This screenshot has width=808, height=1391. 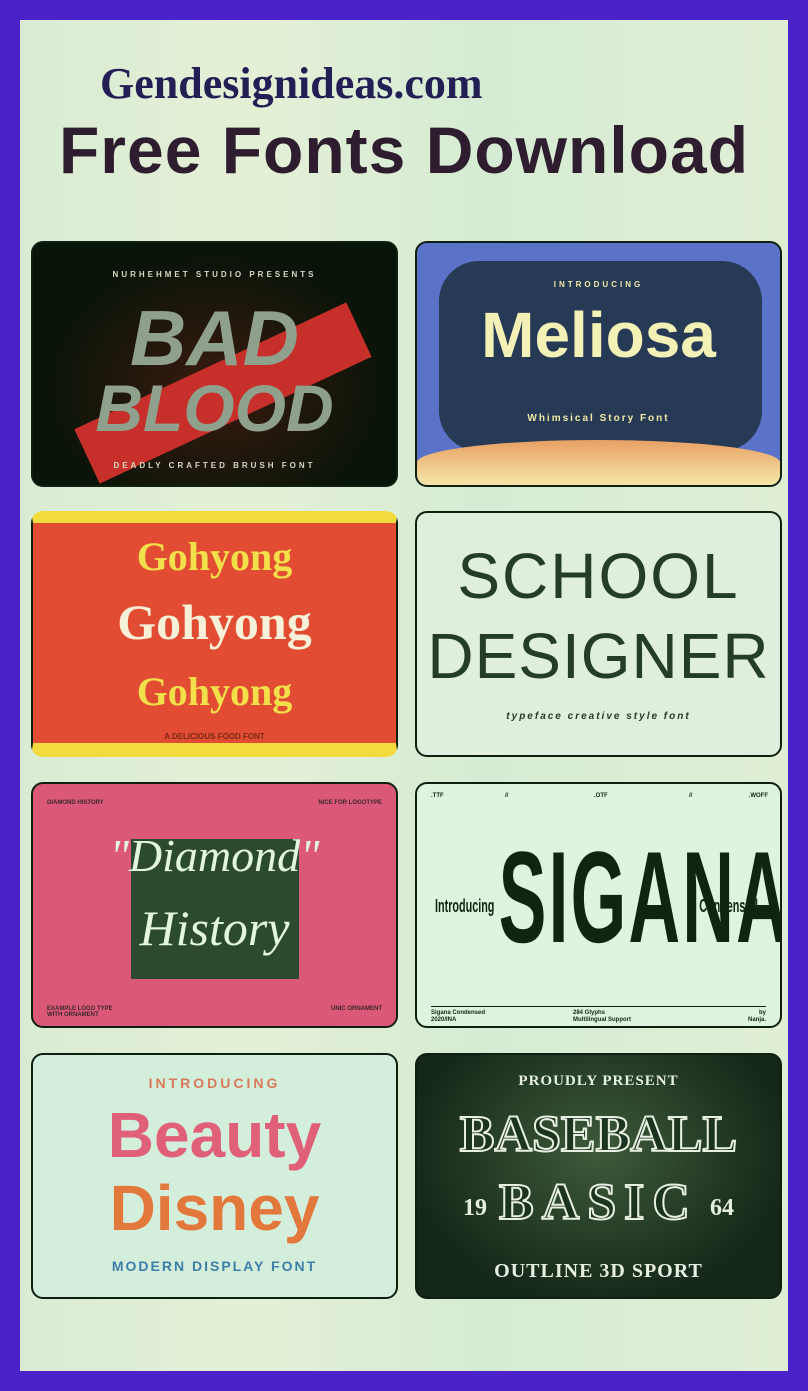 I want to click on year-left: 19, so click(x=475, y=1208).